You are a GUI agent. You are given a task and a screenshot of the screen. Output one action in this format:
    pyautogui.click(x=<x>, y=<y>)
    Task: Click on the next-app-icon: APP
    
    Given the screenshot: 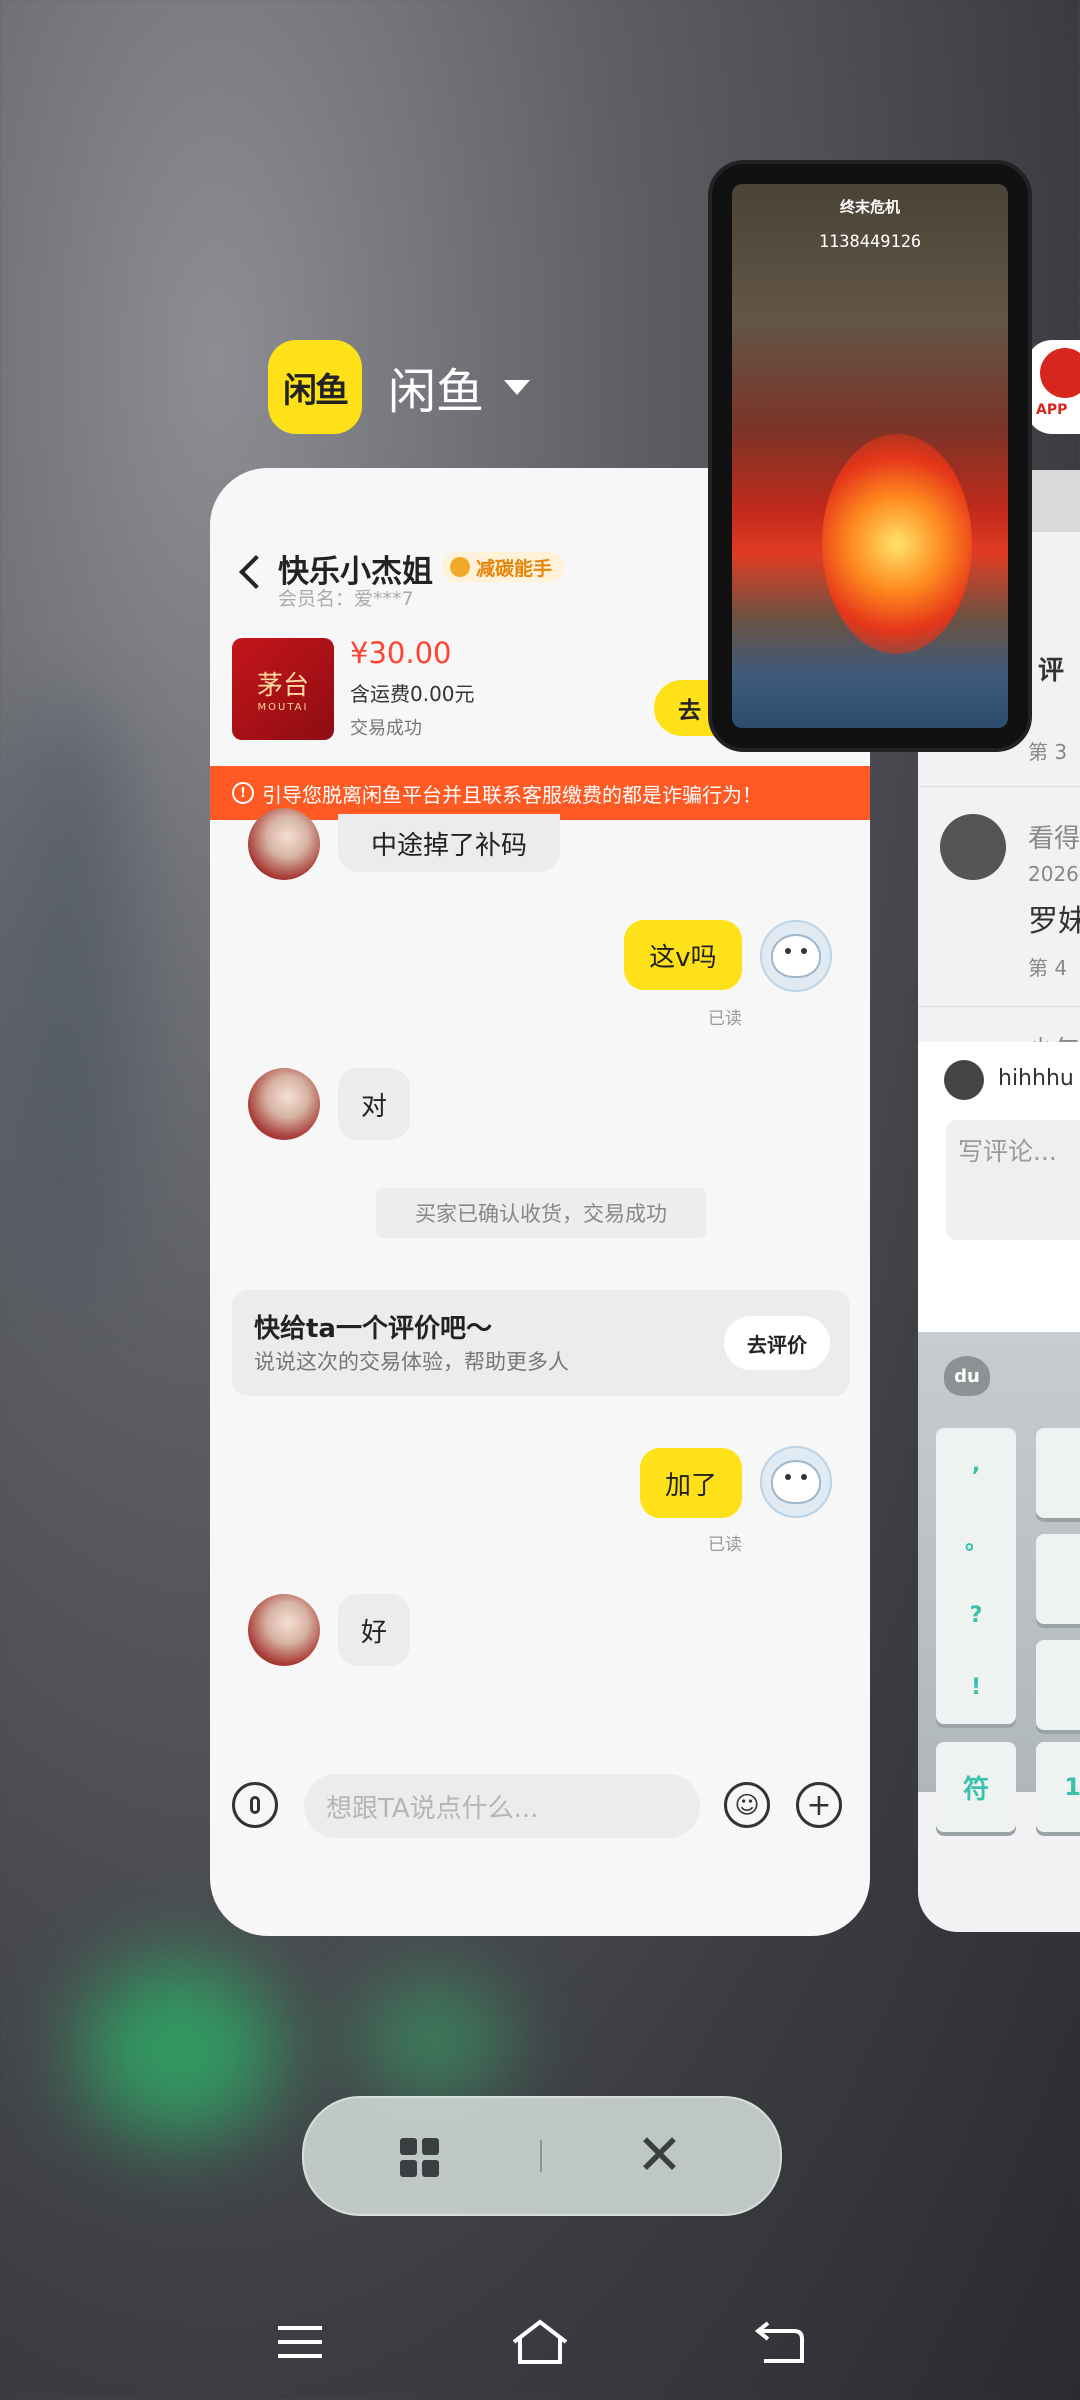 What is the action you would take?
    pyautogui.click(x=1053, y=387)
    